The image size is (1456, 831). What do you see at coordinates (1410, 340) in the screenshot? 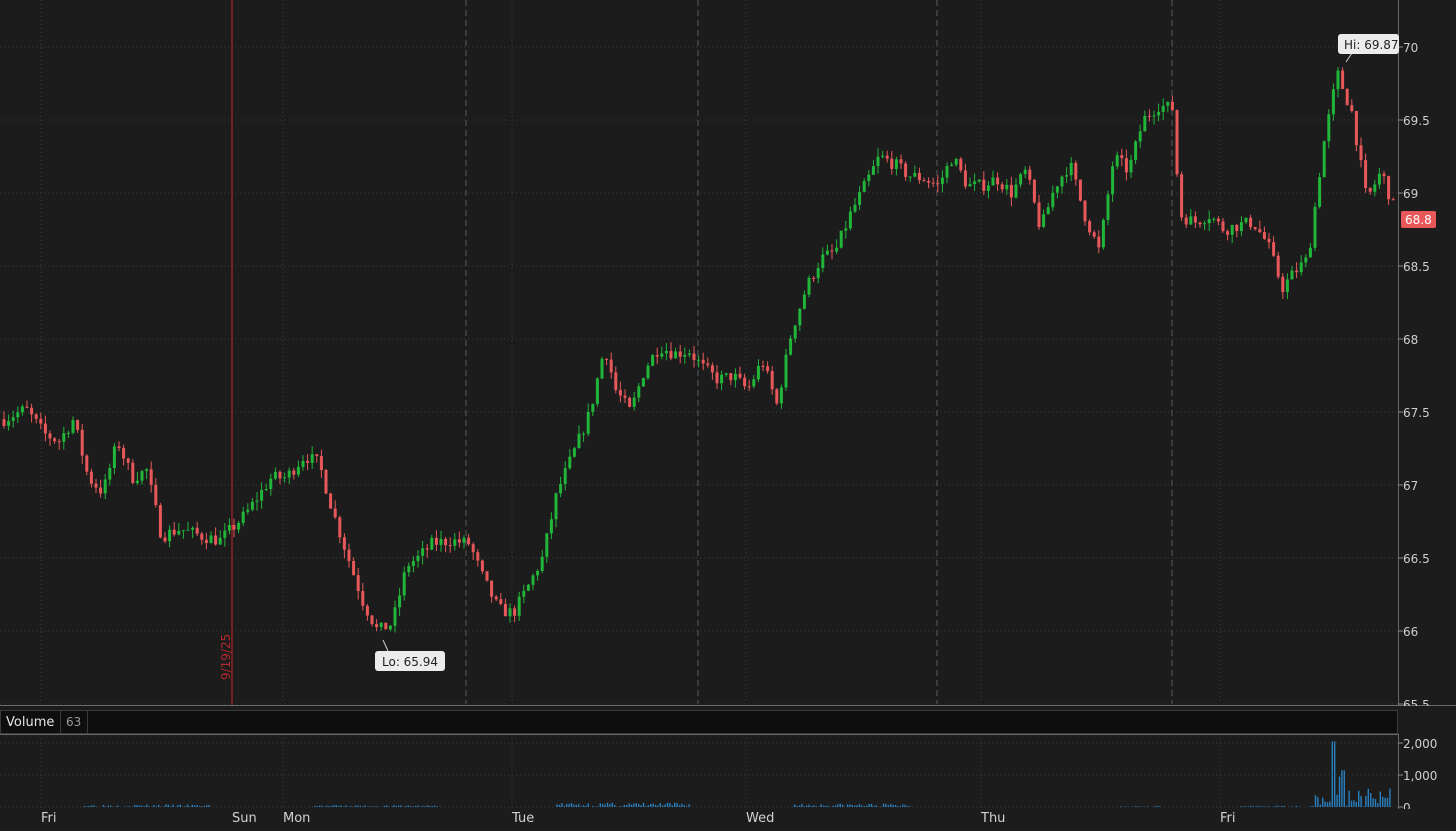
I see `price-tick-label: 68` at bounding box center [1410, 340].